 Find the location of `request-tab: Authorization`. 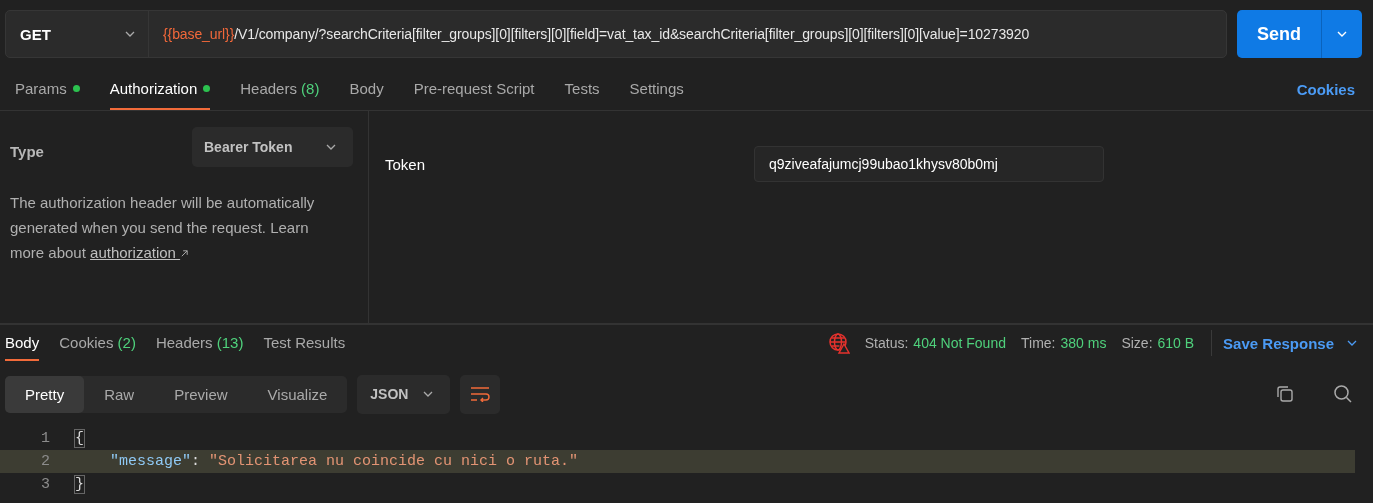

request-tab: Authorization is located at coordinates (160, 89).